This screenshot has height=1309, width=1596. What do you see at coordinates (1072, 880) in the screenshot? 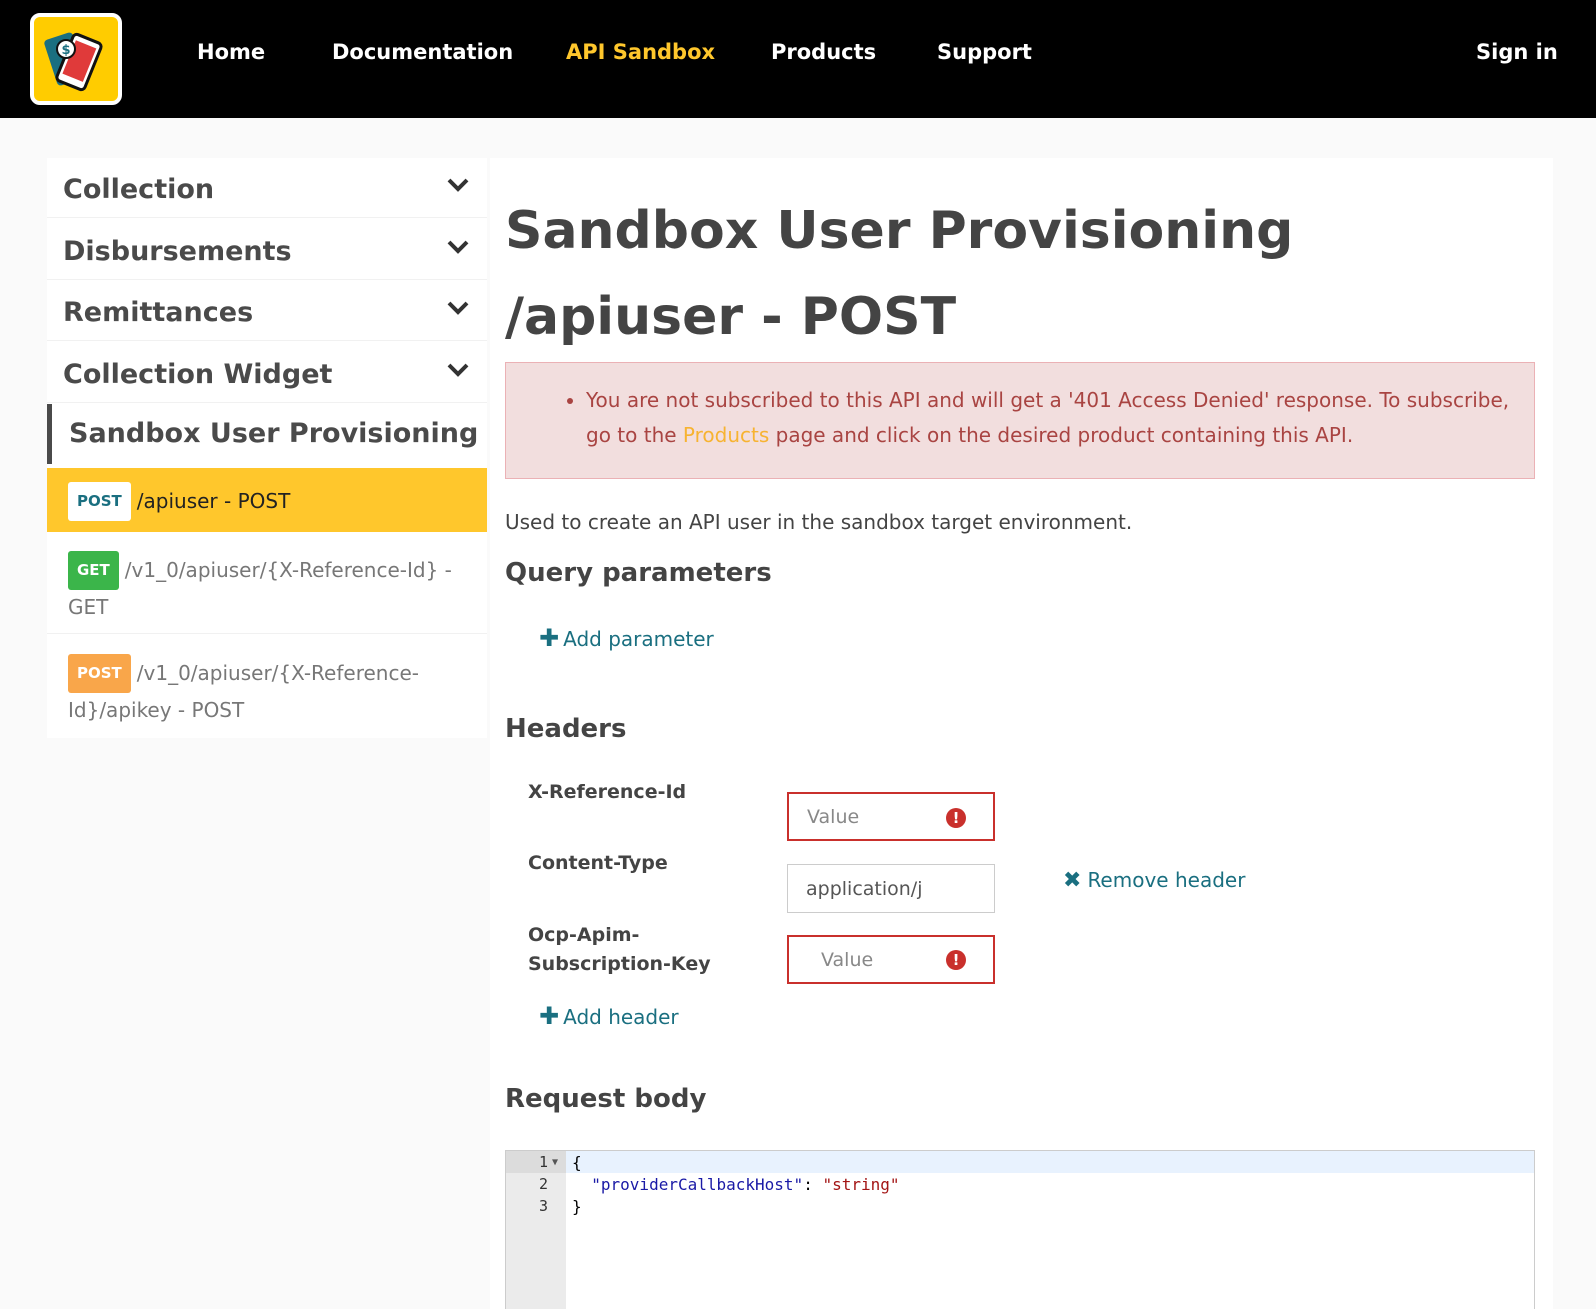
I see `close-icon: ✖` at bounding box center [1072, 880].